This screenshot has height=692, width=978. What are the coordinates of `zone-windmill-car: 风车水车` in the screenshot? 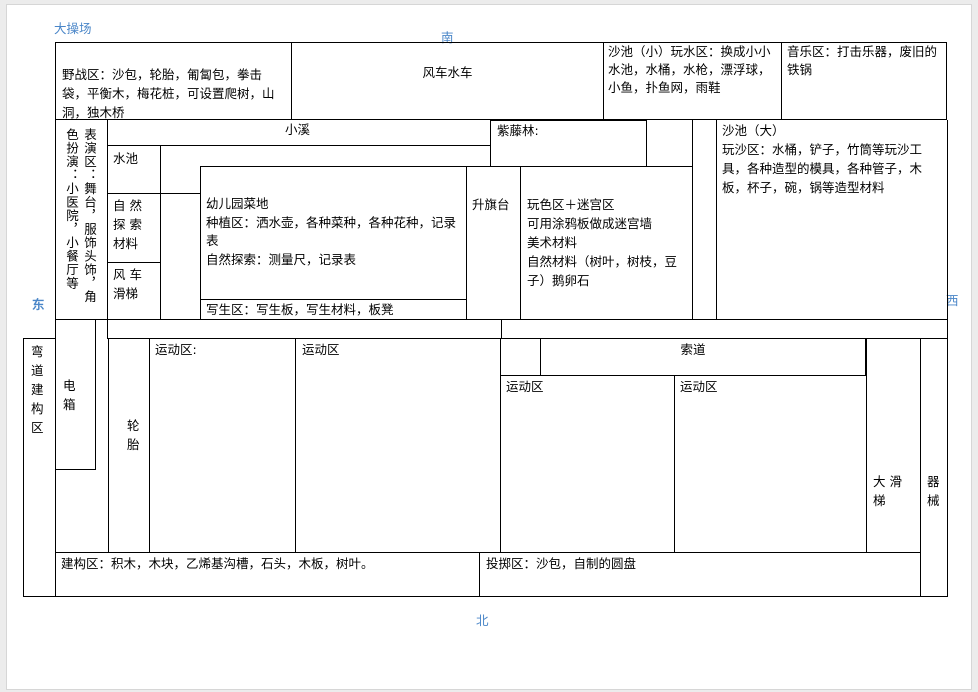 It's located at (447, 72).